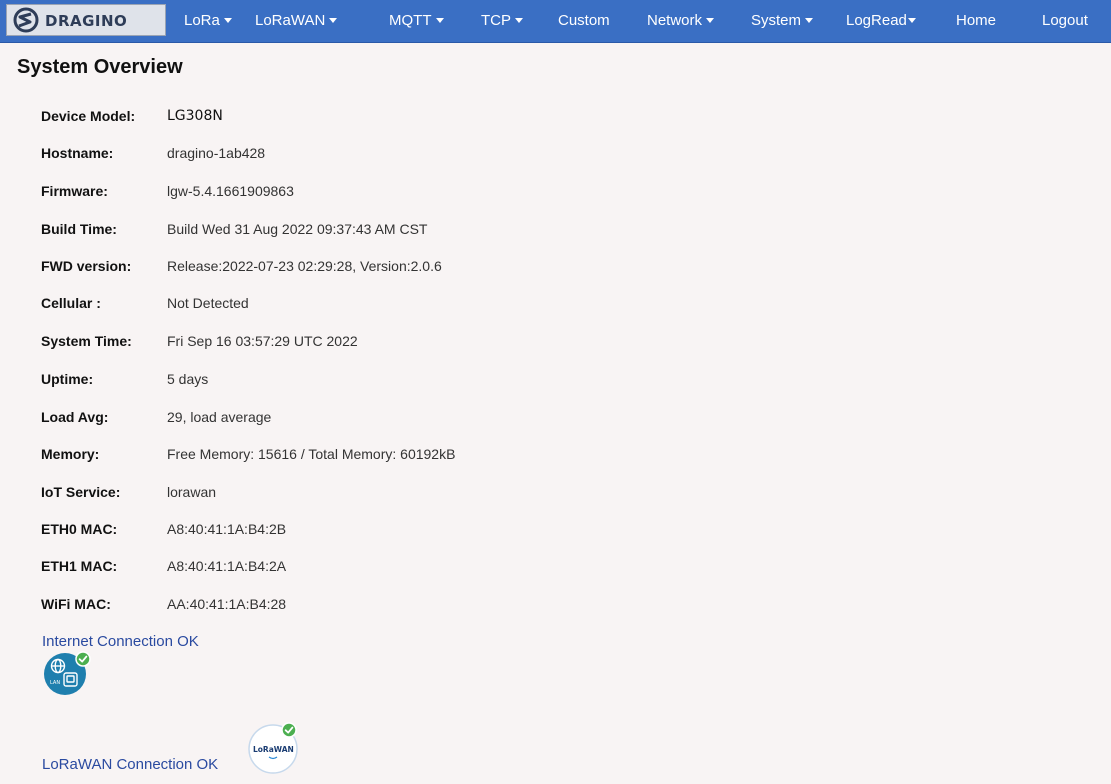  I want to click on nav-custom: Custom, so click(584, 21).